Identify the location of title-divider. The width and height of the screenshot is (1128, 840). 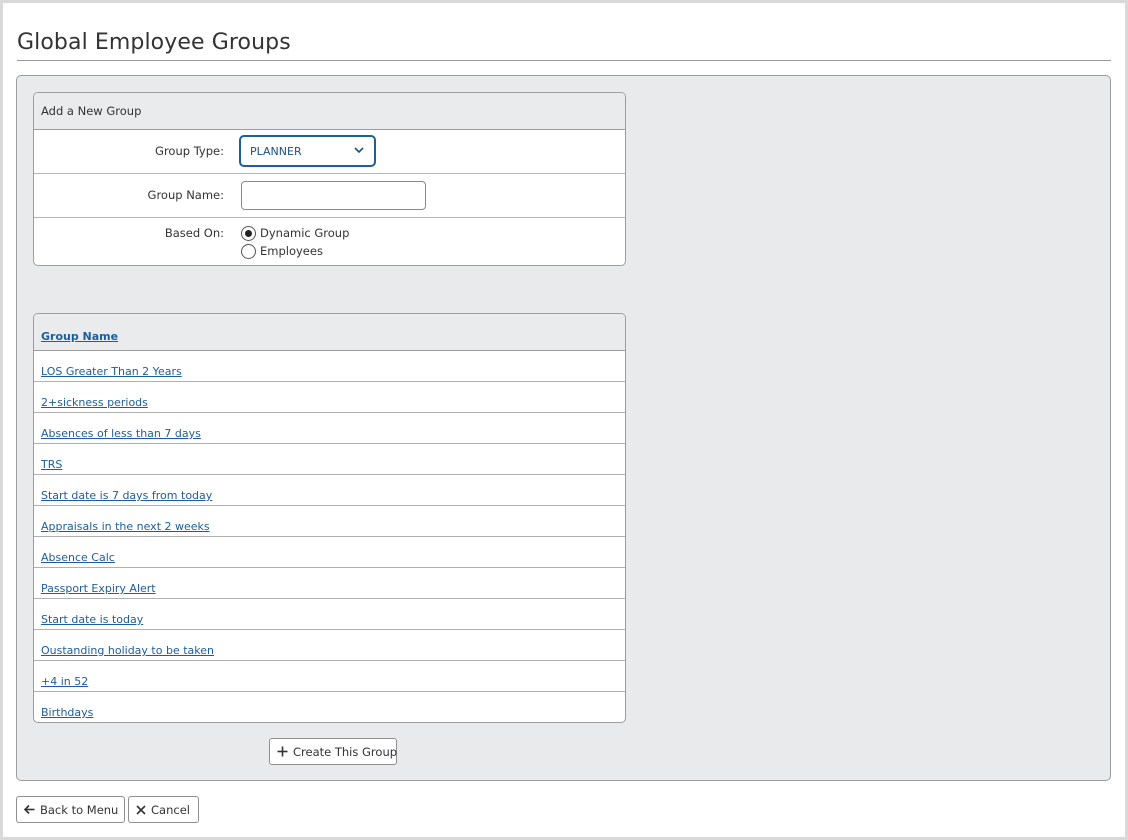
(564, 60).